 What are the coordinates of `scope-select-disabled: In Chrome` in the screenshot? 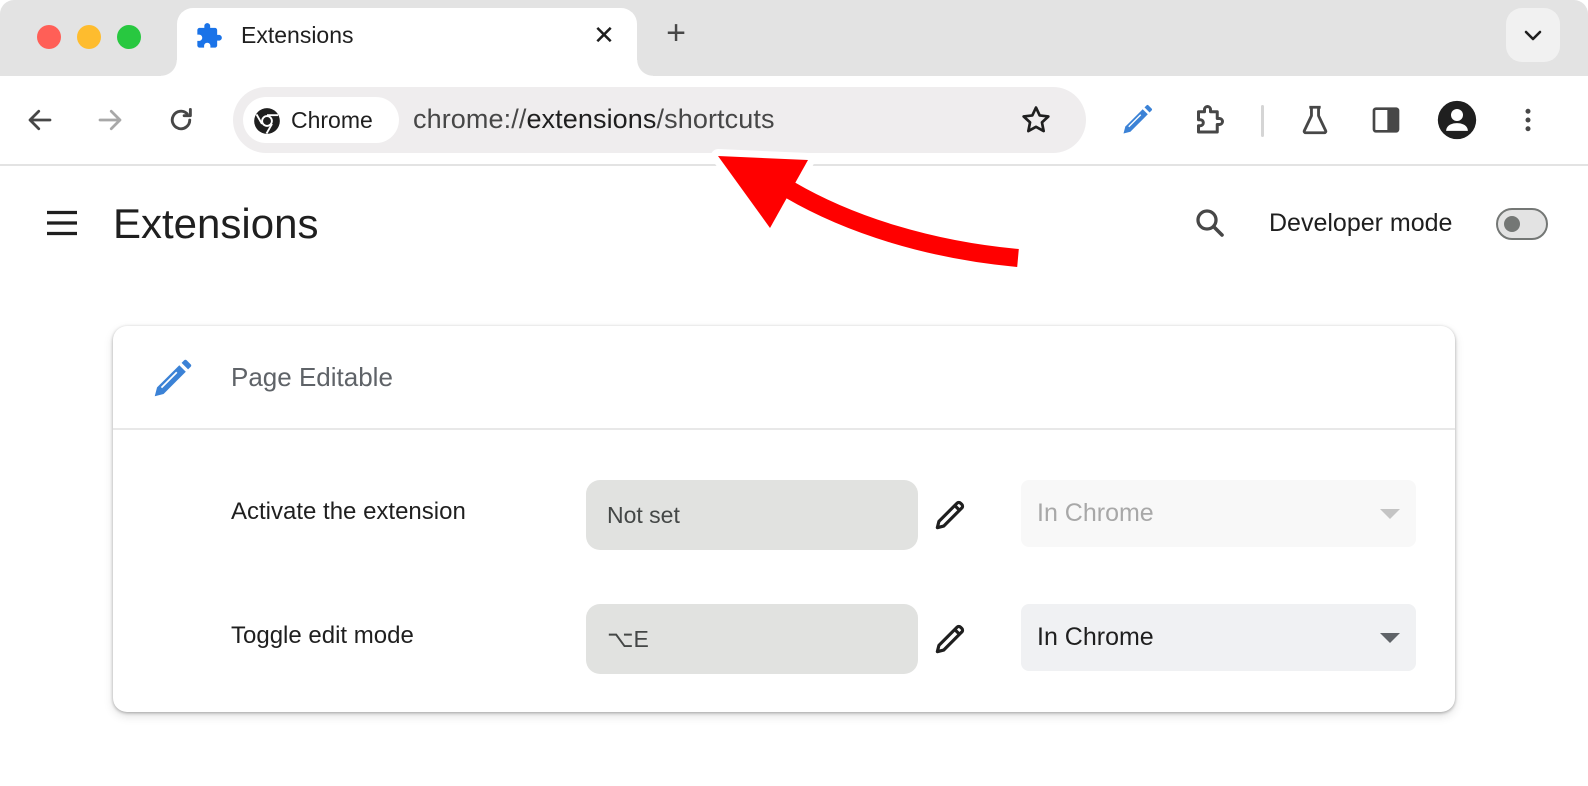 It's located at (1218, 513).